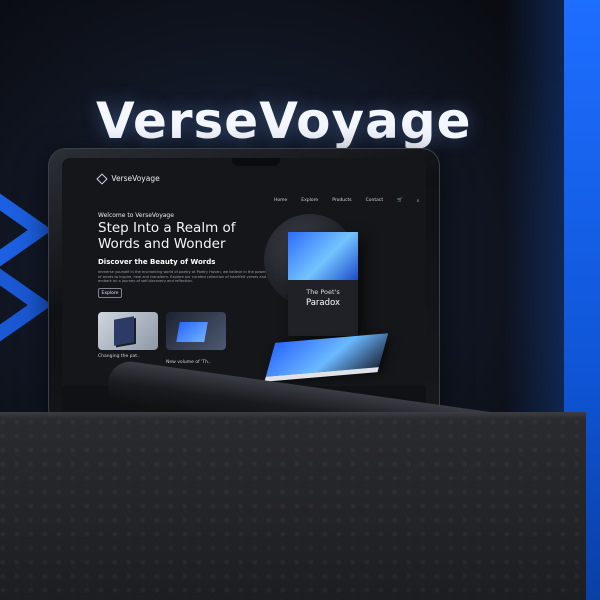 The image size is (600, 600). I want to click on nav-home: Home, so click(280, 201).